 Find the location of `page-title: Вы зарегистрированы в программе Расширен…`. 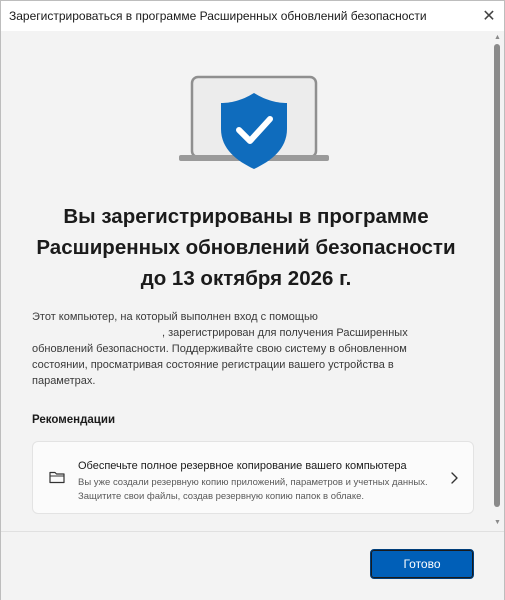

page-title: Вы зарегистрированы в программе Расширен… is located at coordinates (246, 247).